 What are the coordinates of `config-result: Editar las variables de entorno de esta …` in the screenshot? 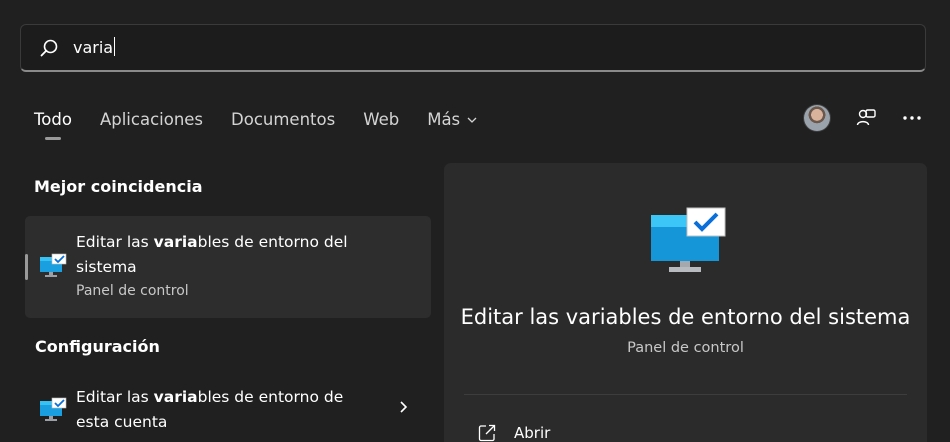 It's located at (228, 410).